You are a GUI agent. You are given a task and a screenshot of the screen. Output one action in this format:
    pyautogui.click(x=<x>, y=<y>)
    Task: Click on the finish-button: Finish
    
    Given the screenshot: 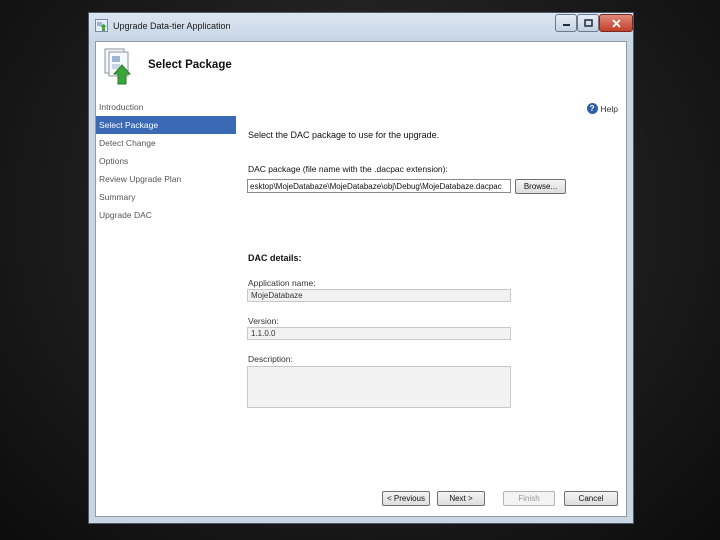 What is the action you would take?
    pyautogui.click(x=529, y=498)
    